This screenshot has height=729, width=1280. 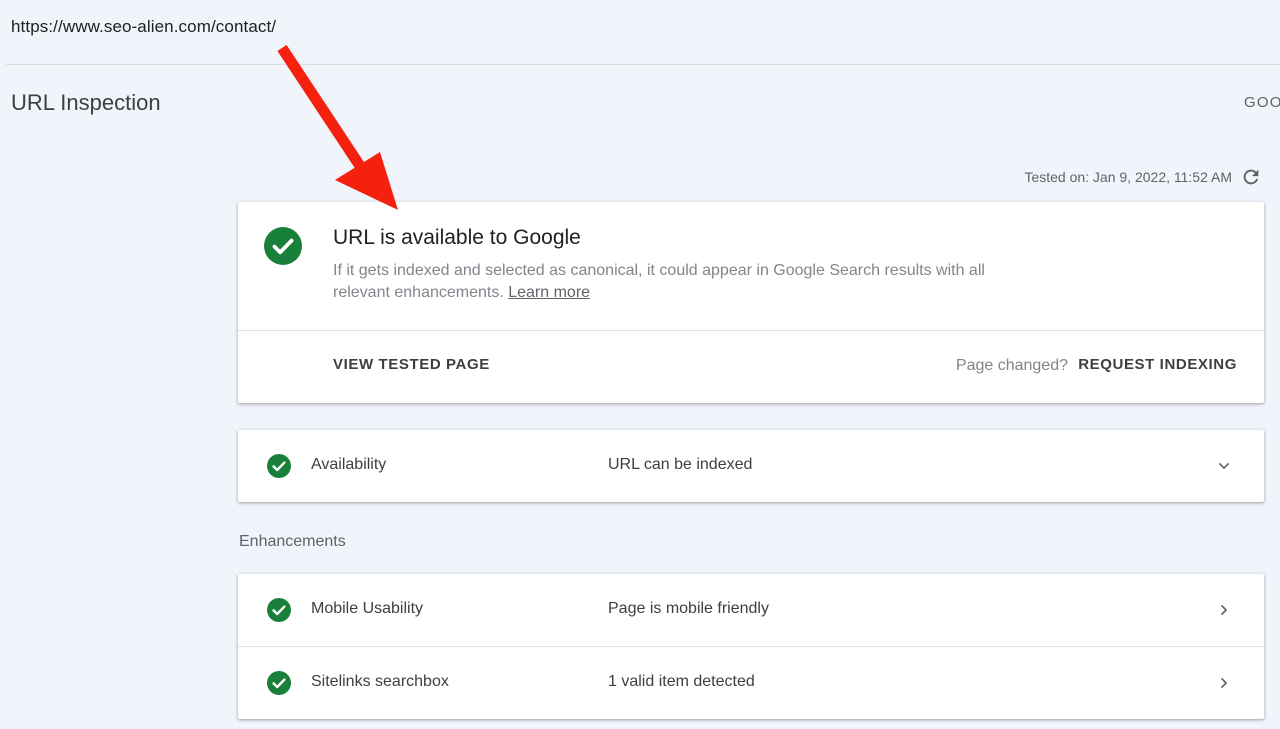 I want to click on enhancement-label: Sitelinks searchbox, so click(x=380, y=681).